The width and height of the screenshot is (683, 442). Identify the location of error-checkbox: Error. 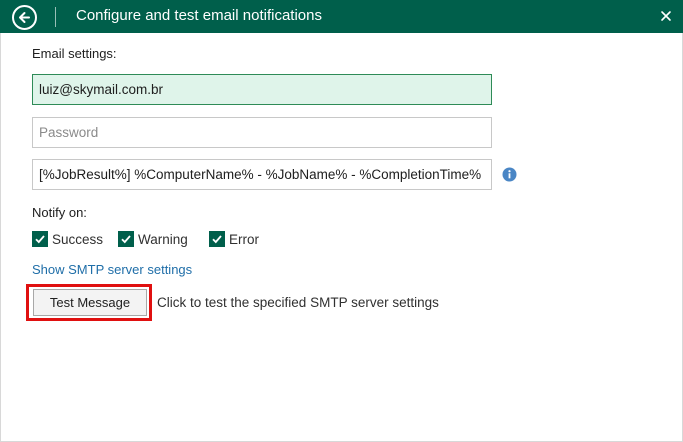
(234, 239).